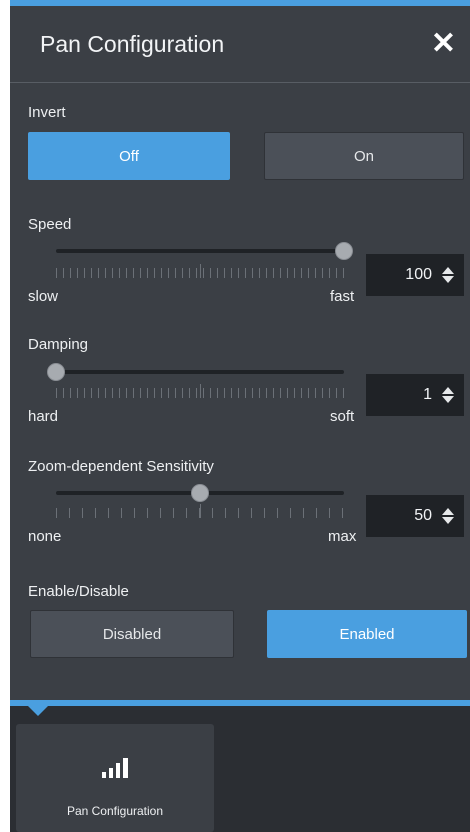 The width and height of the screenshot is (470, 832). What do you see at coordinates (58, 344) in the screenshot?
I see `damping-label: Damping` at bounding box center [58, 344].